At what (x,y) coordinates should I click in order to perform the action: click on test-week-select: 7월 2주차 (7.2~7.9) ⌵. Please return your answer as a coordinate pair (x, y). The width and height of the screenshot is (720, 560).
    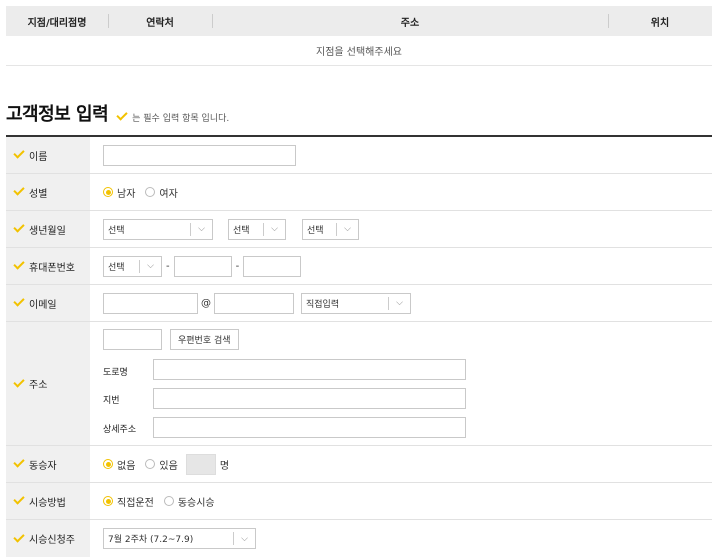
    Looking at the image, I should click on (179, 538).